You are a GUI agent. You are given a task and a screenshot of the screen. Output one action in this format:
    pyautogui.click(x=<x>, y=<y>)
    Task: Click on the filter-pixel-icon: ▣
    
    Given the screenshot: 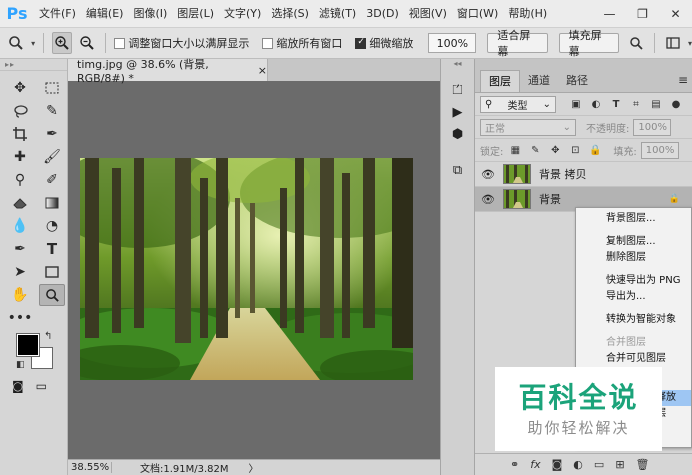 What is the action you would take?
    pyautogui.click(x=576, y=104)
    